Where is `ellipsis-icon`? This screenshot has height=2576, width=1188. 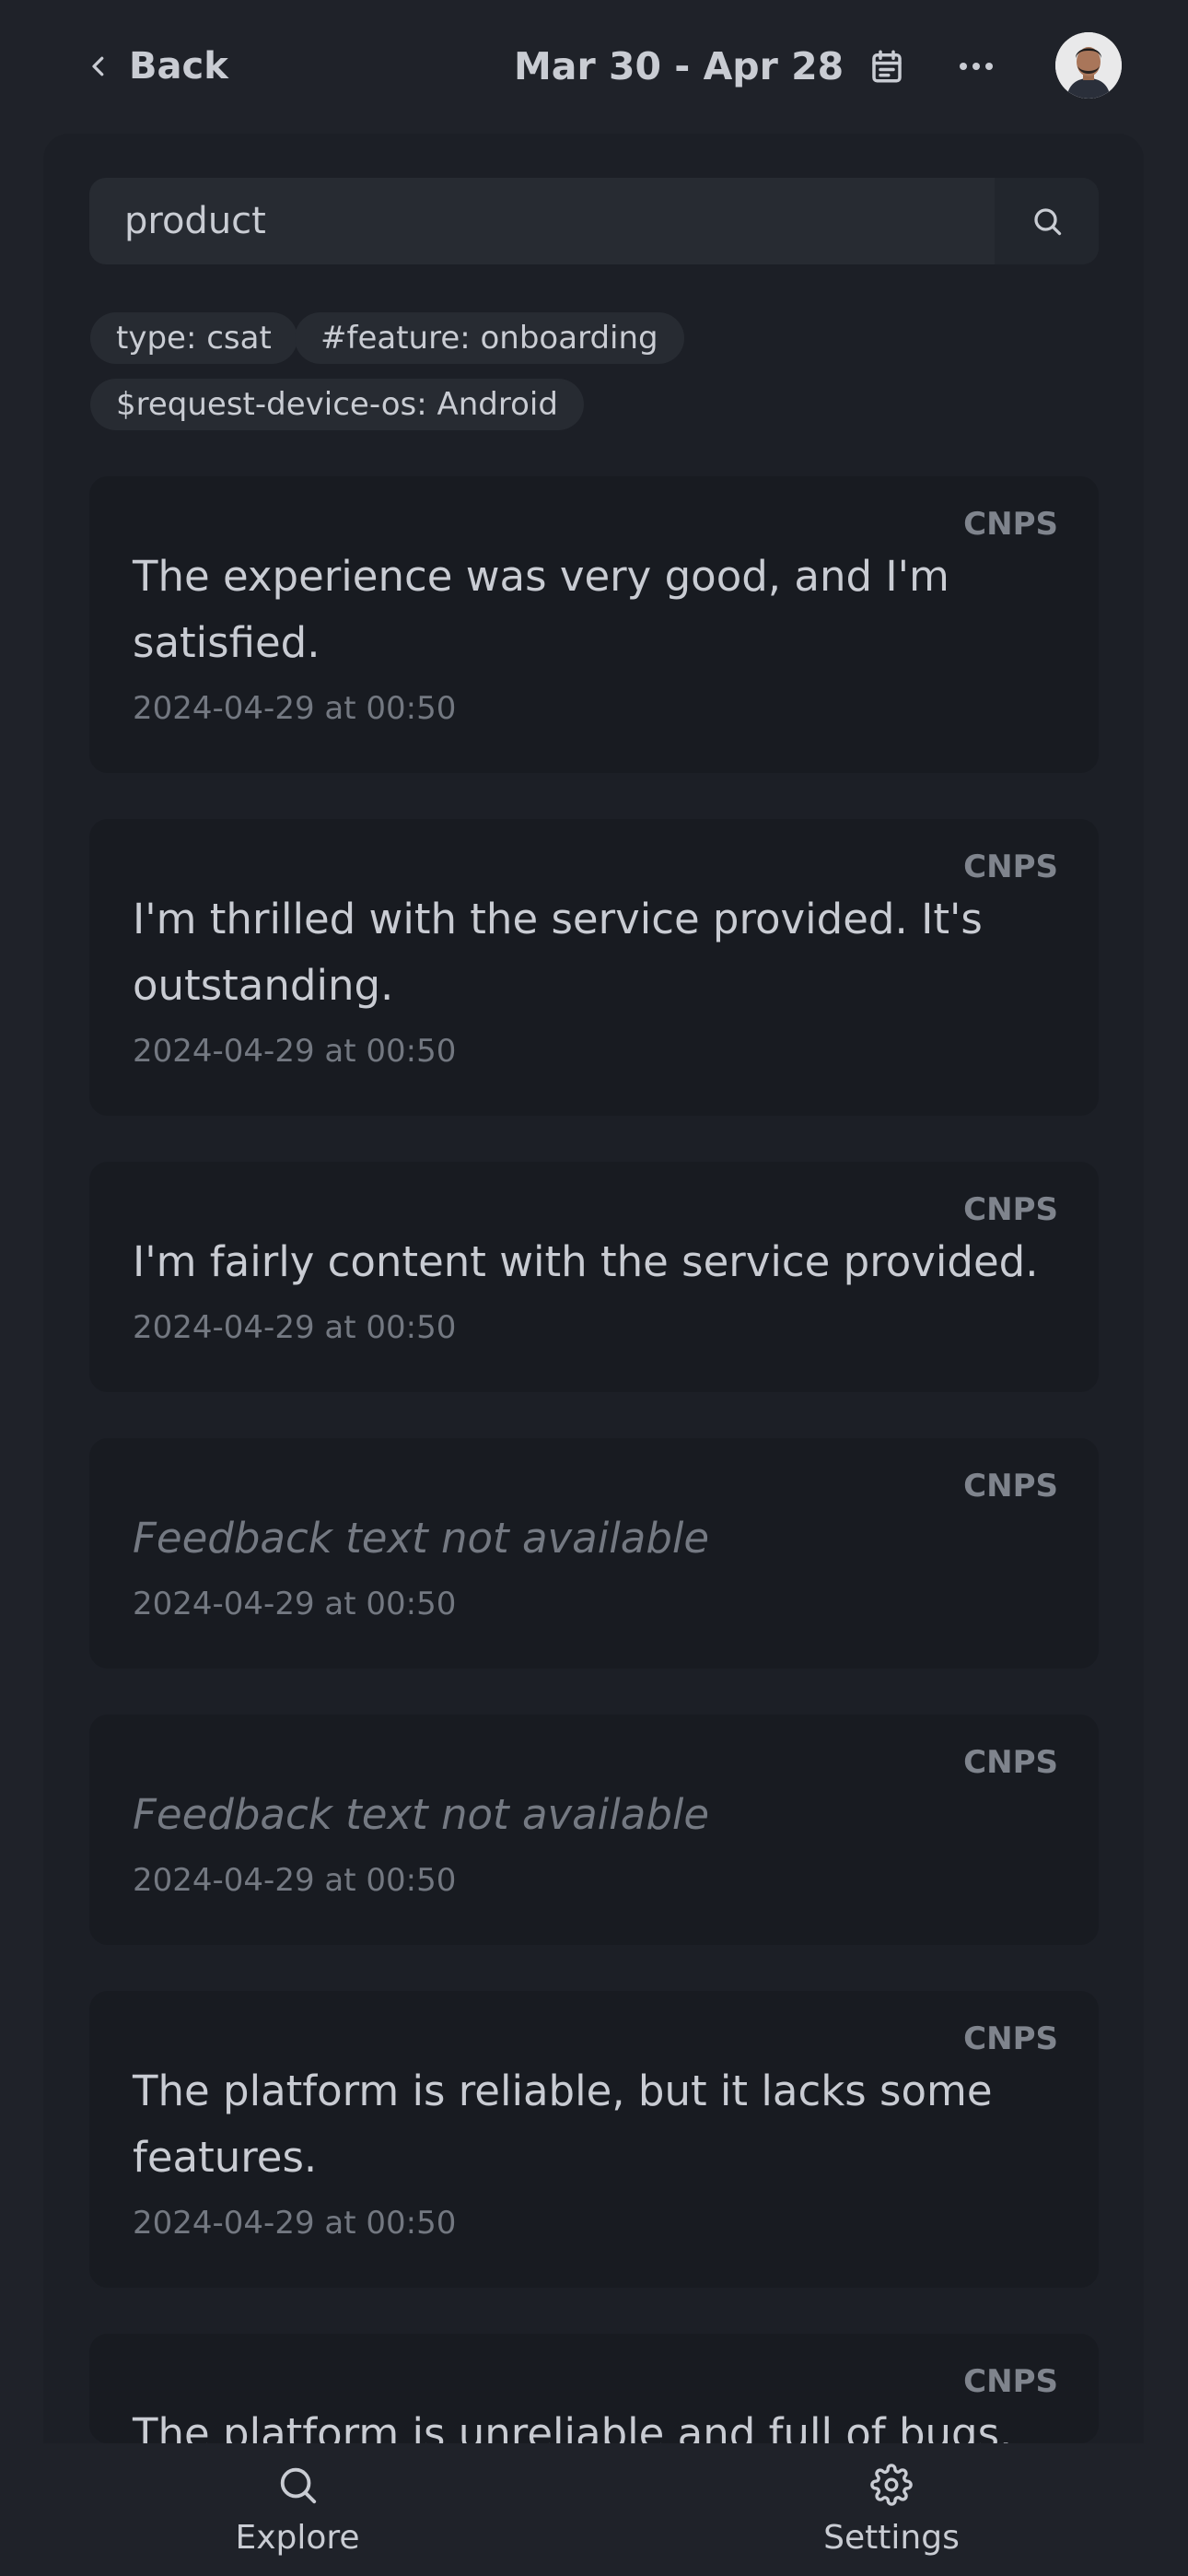 ellipsis-icon is located at coordinates (976, 66).